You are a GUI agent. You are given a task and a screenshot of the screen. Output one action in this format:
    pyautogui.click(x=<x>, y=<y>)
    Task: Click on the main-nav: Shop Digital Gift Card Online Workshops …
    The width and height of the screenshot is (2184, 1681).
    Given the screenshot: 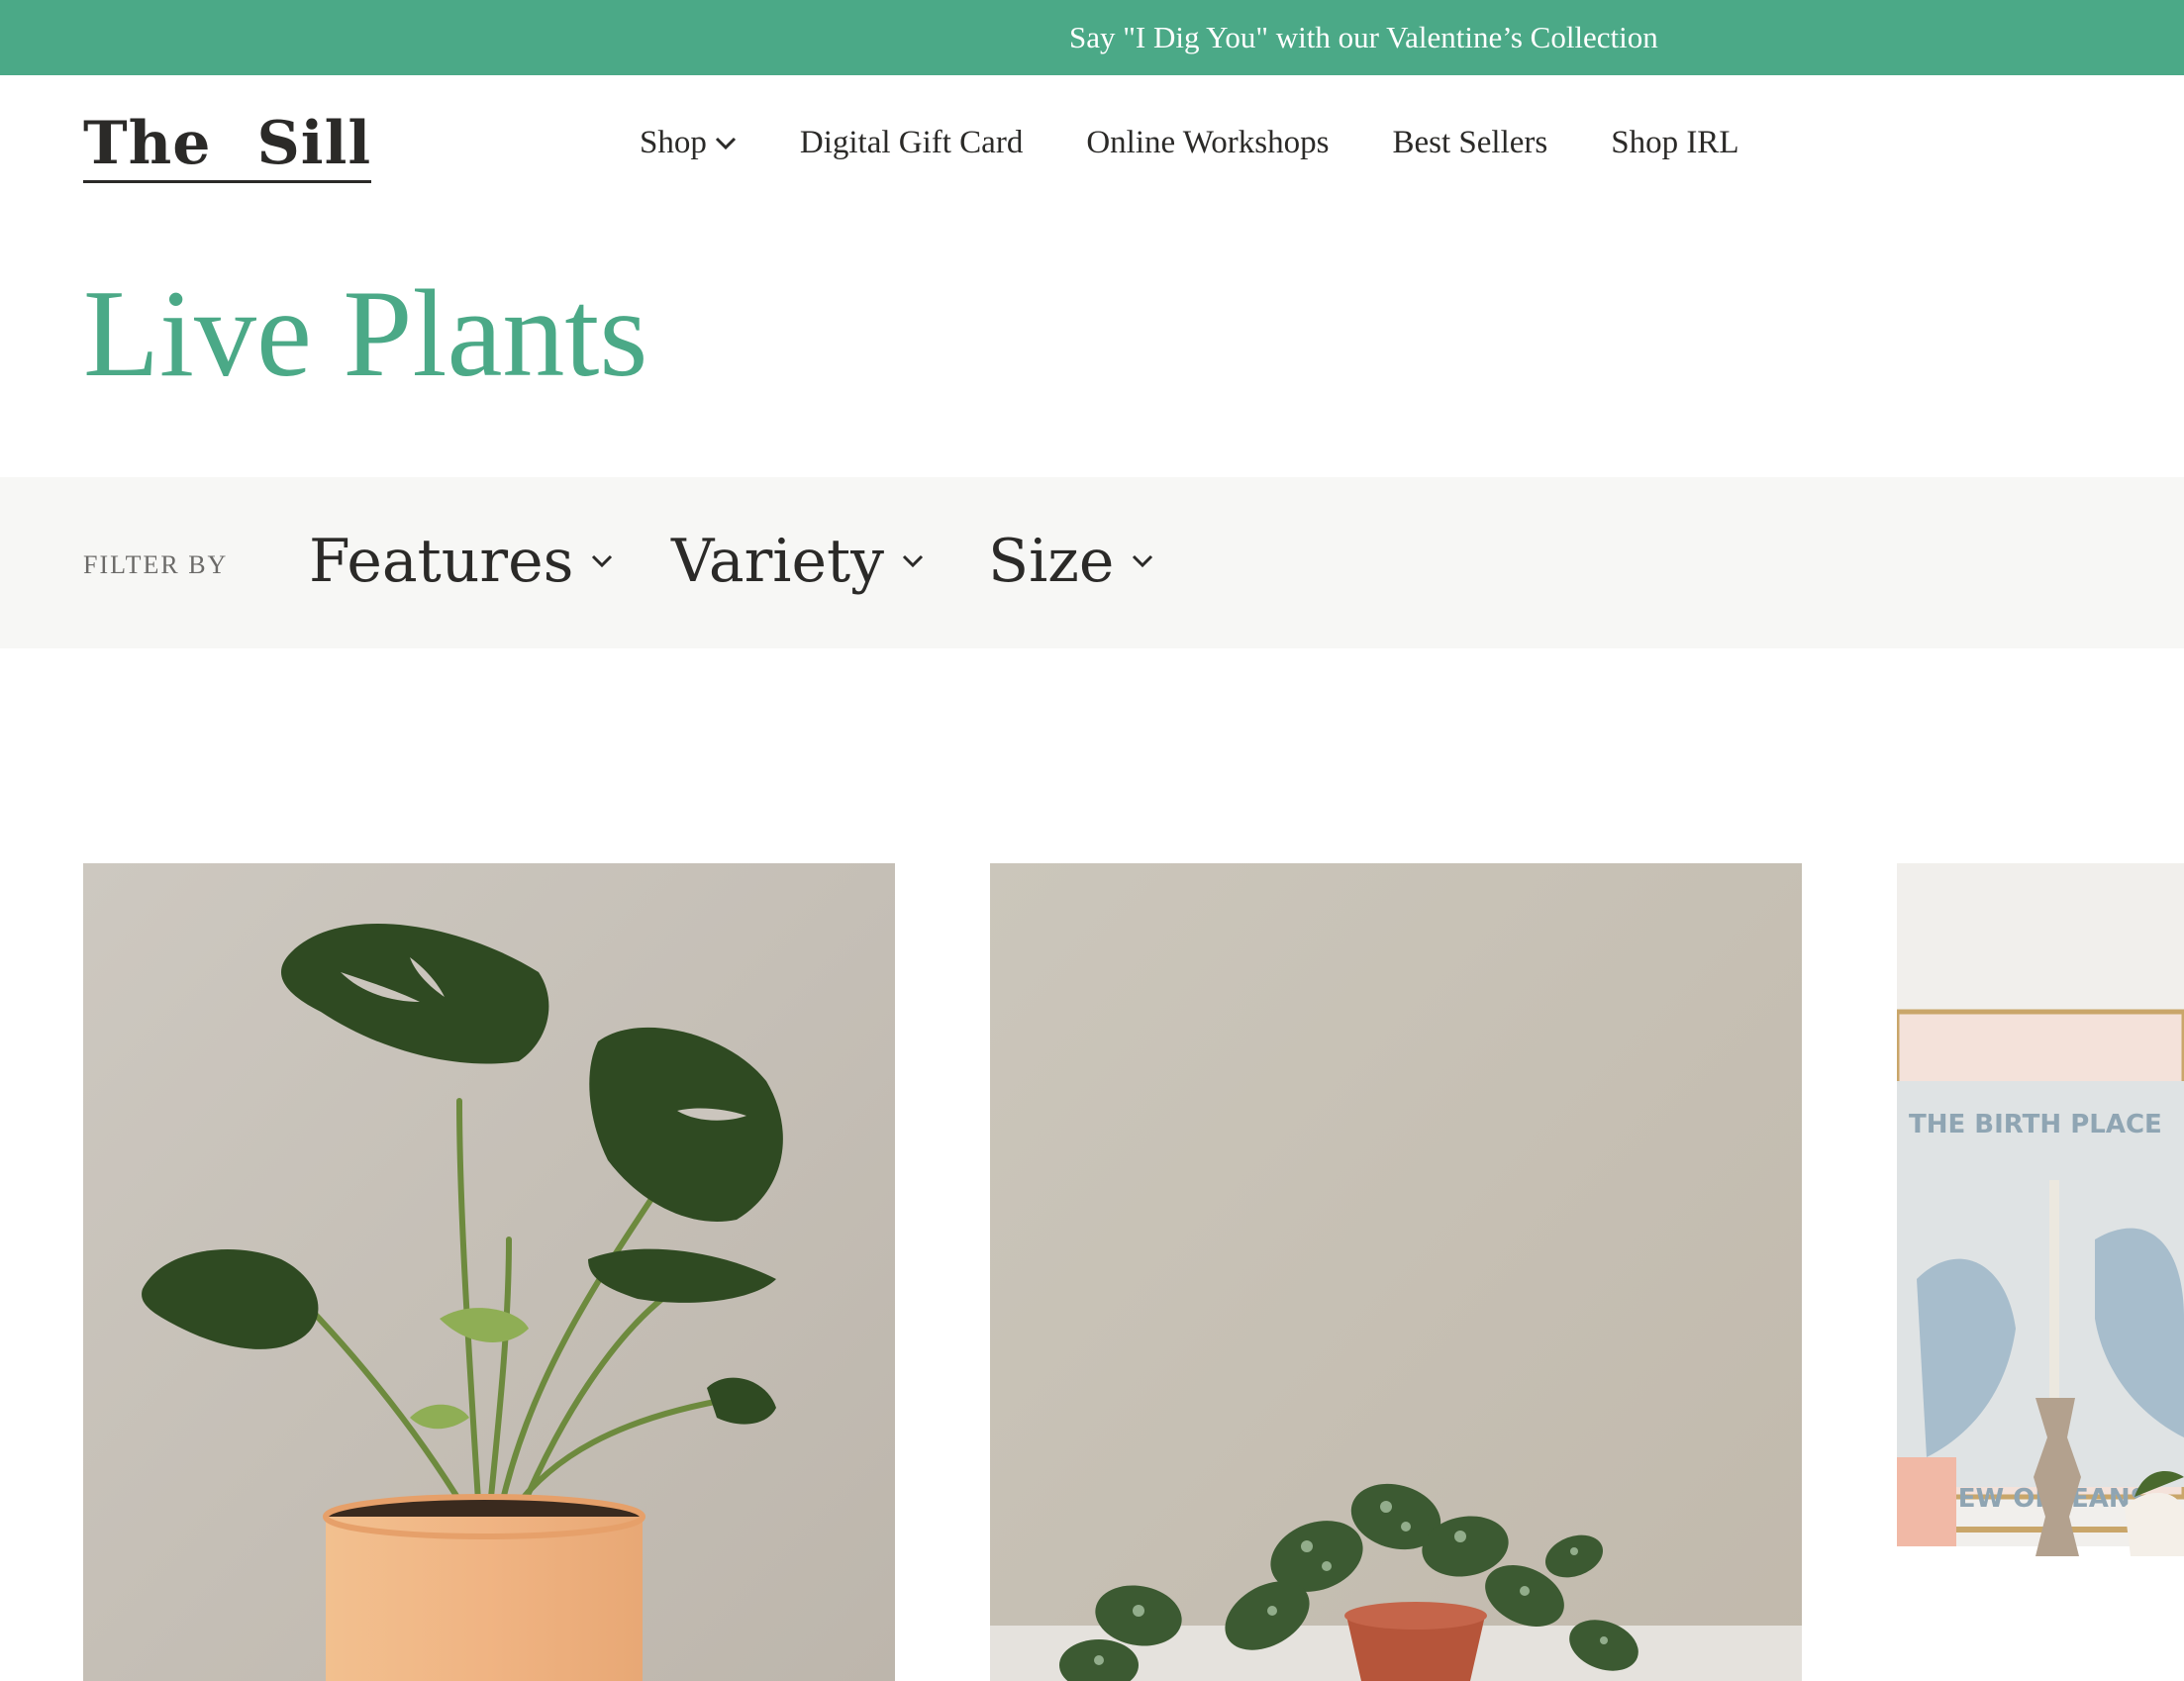 What is the action you would take?
    pyautogui.click(x=1221, y=143)
    